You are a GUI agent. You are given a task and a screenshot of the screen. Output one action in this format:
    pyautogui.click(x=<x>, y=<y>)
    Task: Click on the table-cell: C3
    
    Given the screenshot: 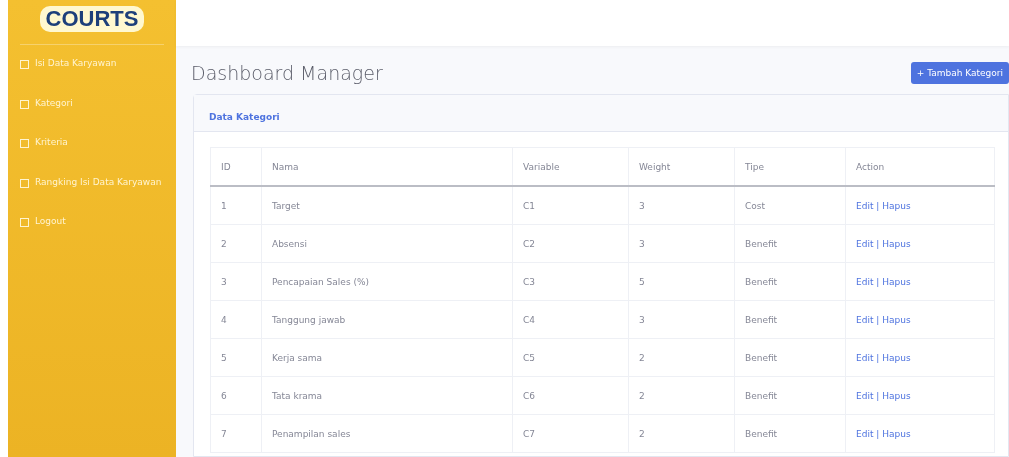 What is the action you would take?
    pyautogui.click(x=570, y=281)
    